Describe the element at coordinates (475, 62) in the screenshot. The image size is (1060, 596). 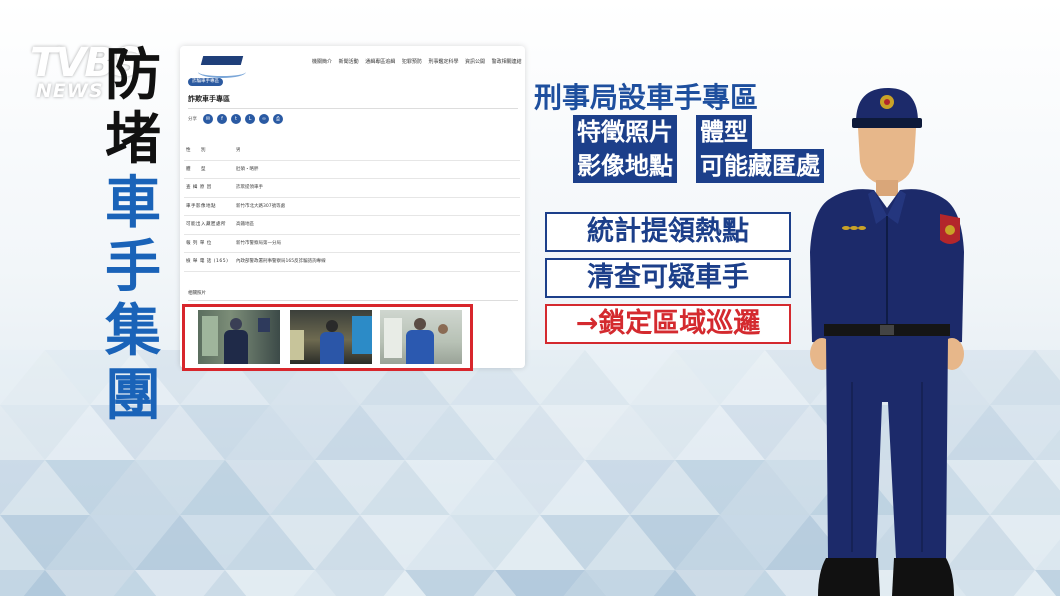
I see `nav-item: 資訊公開` at that location.